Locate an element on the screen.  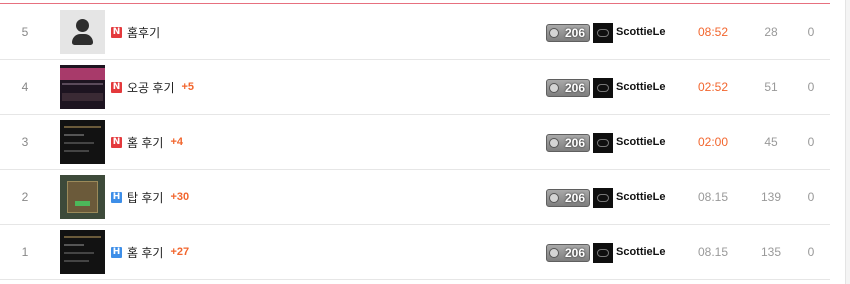
comment-count: +27 is located at coordinates (179, 252).